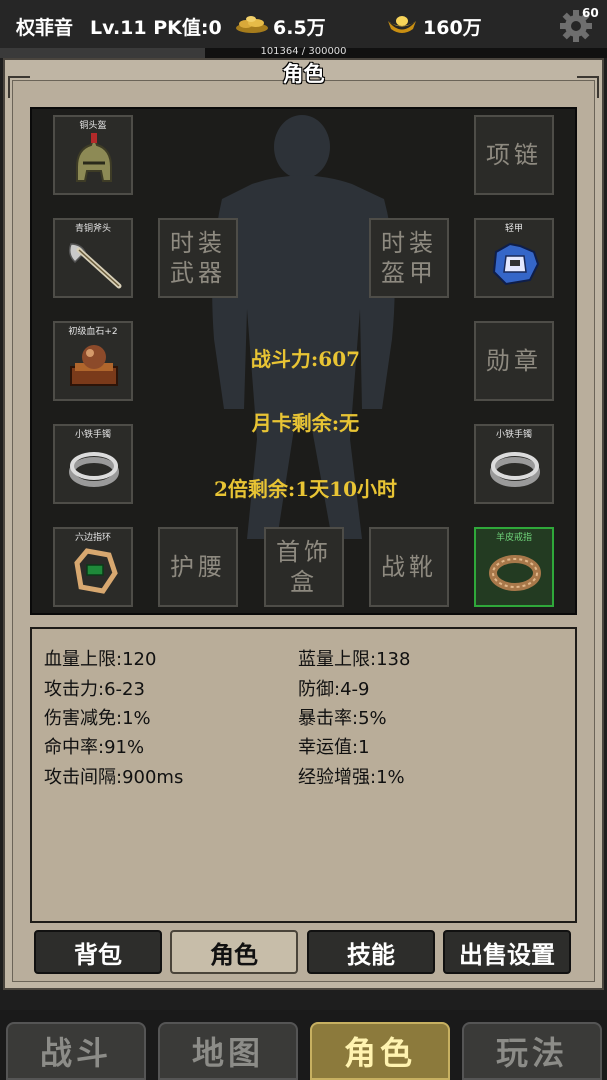  Describe the element at coordinates (507, 952) in the screenshot. I see `tab-sell-settings: 出售设置` at that location.